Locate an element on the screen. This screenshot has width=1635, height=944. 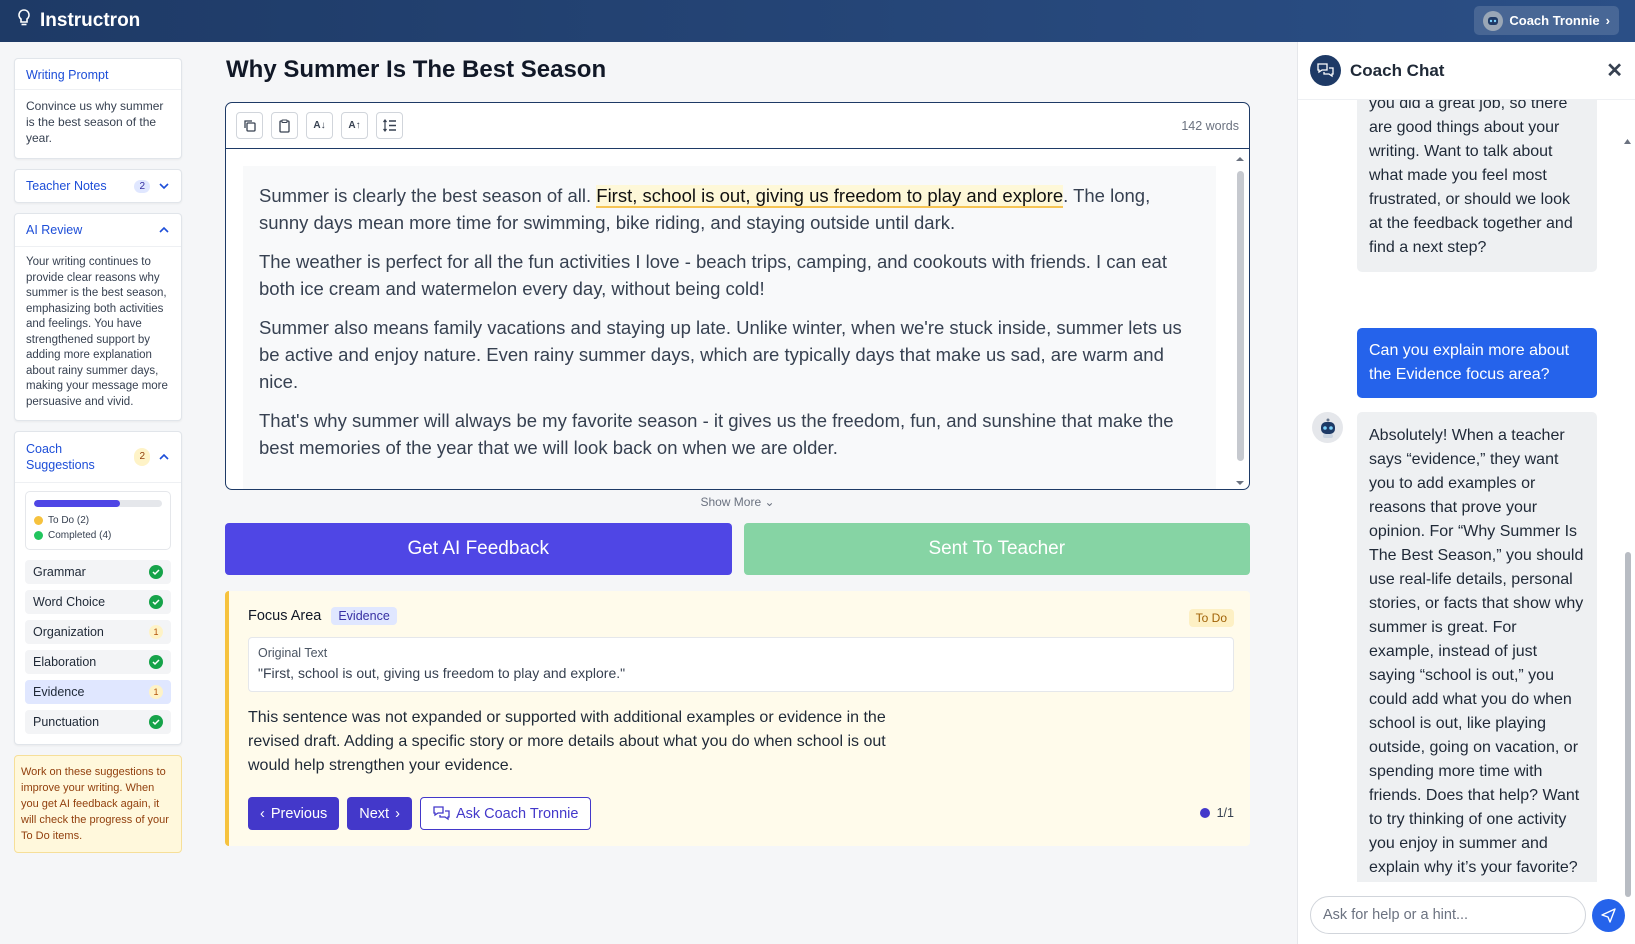
line-spacing-icon is located at coordinates (389, 125).